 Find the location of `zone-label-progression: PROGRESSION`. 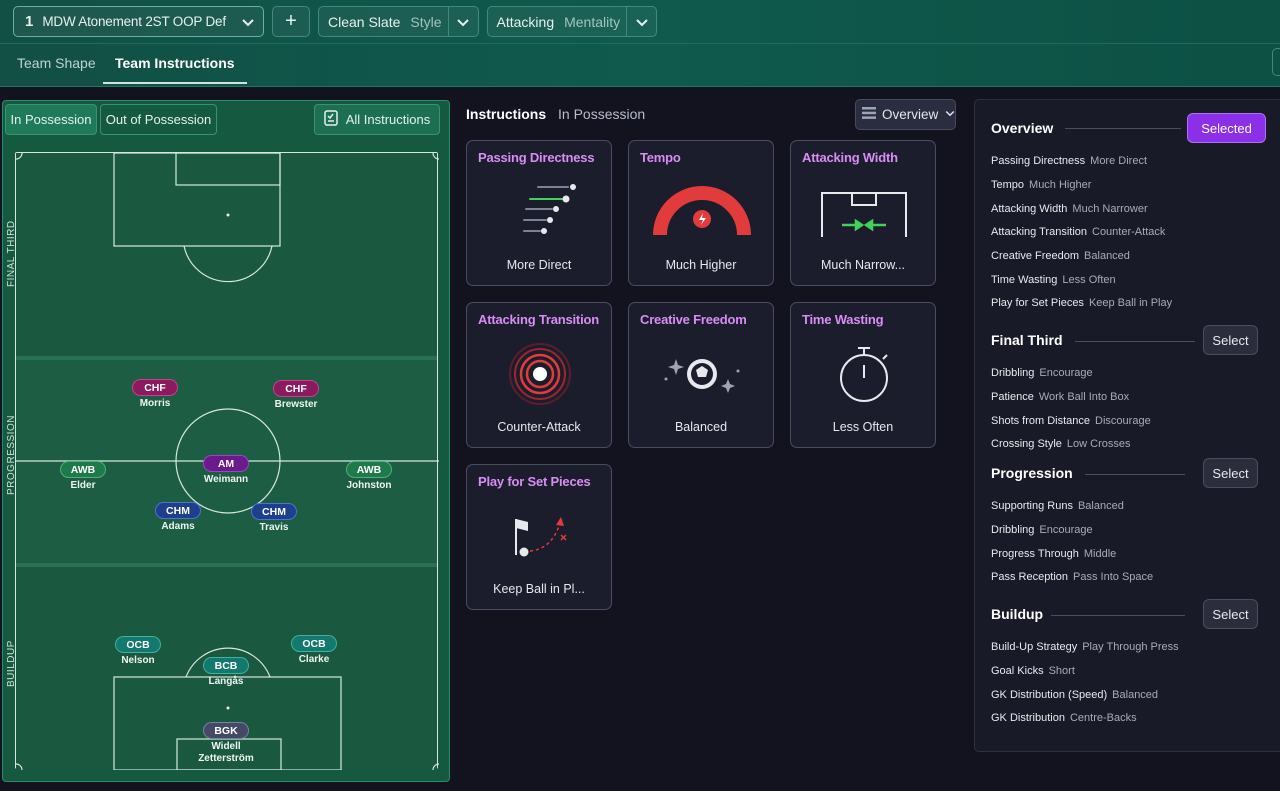

zone-label-progression: PROGRESSION is located at coordinates (11, 455).